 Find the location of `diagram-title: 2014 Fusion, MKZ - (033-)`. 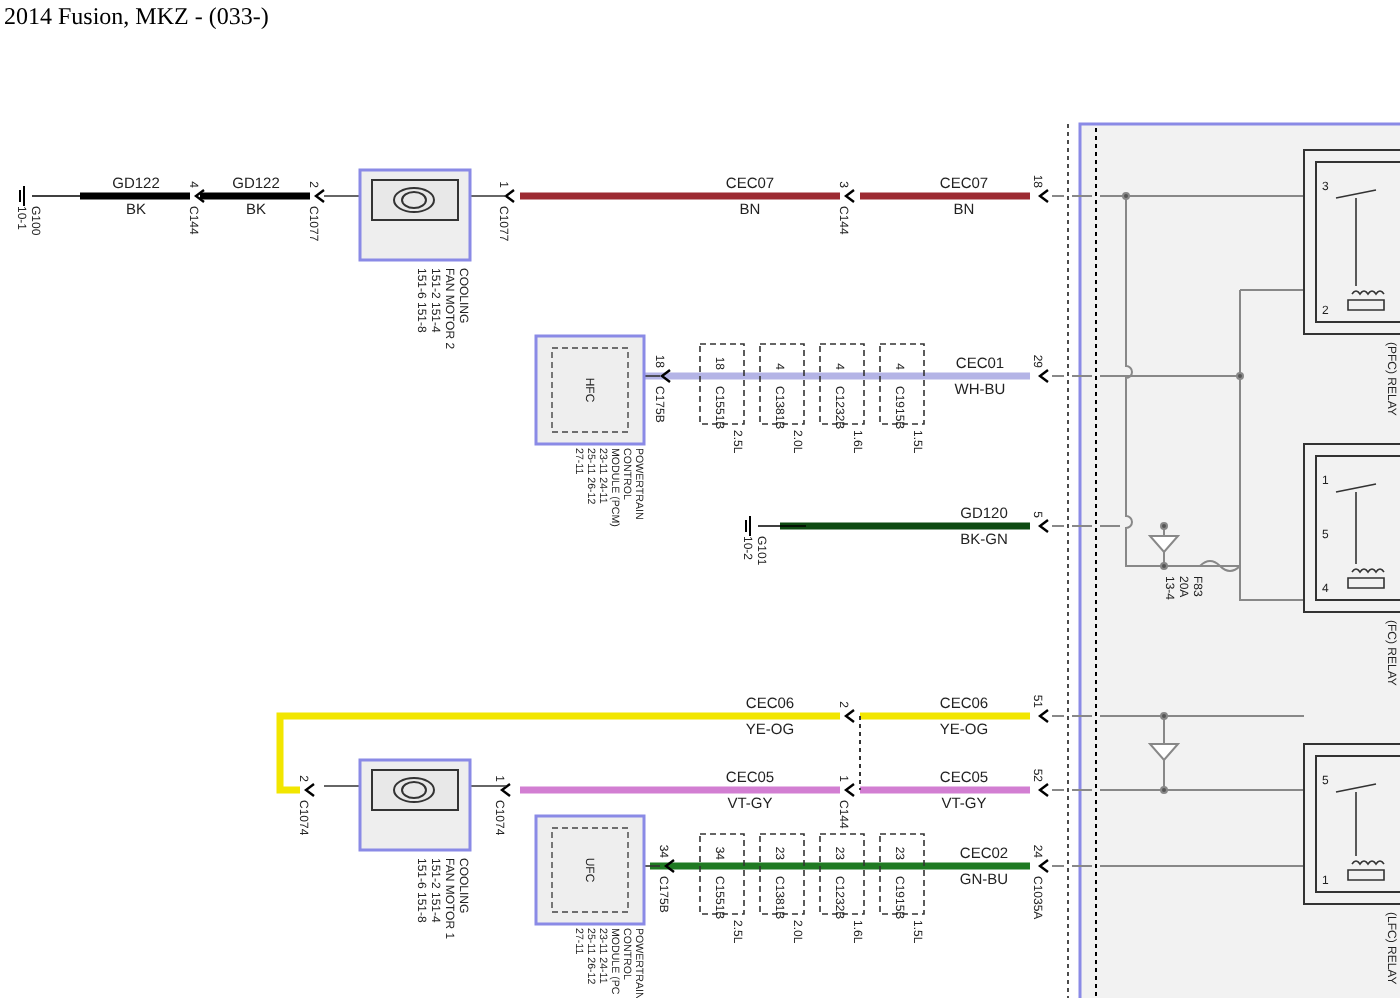

diagram-title: 2014 Fusion, MKZ - (033-) is located at coordinates (135, 16).